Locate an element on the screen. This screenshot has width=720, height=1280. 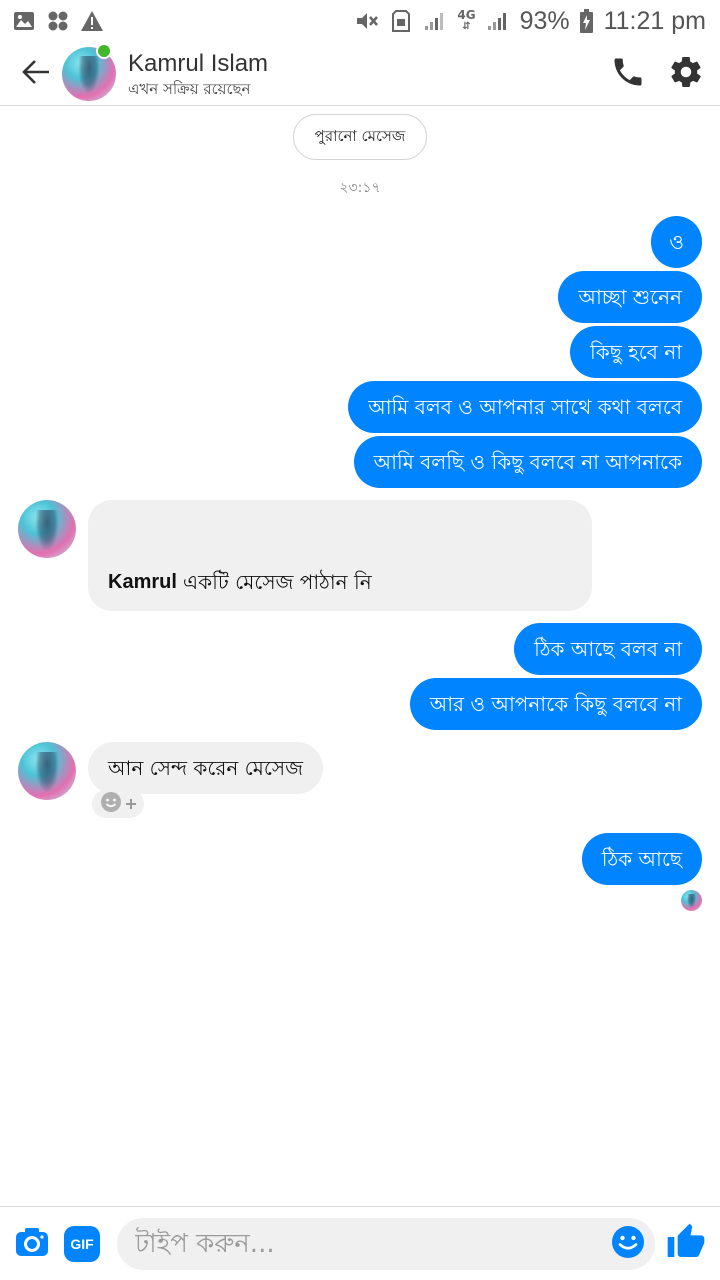
unsent-message-notice: Kamrul একটি মেসেজ পাঠান নি is located at coordinates (340, 555).